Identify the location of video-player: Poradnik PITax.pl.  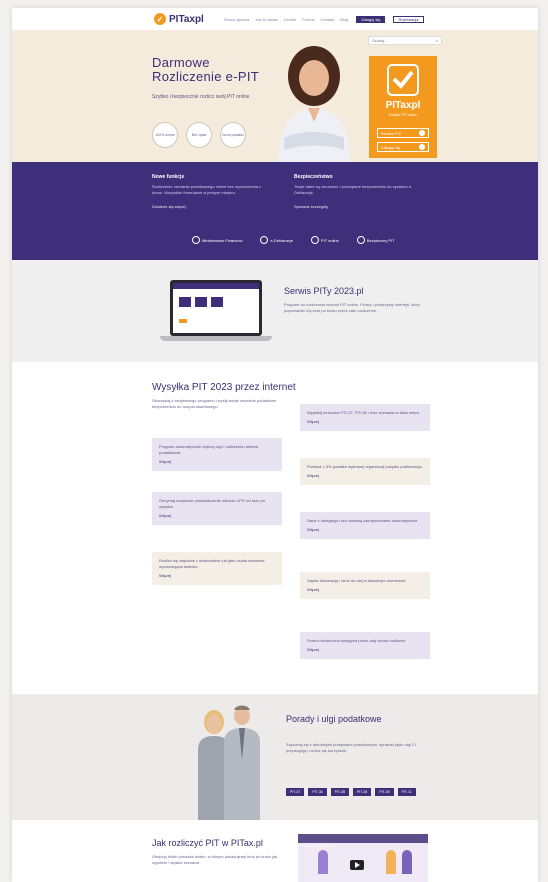
(363, 858).